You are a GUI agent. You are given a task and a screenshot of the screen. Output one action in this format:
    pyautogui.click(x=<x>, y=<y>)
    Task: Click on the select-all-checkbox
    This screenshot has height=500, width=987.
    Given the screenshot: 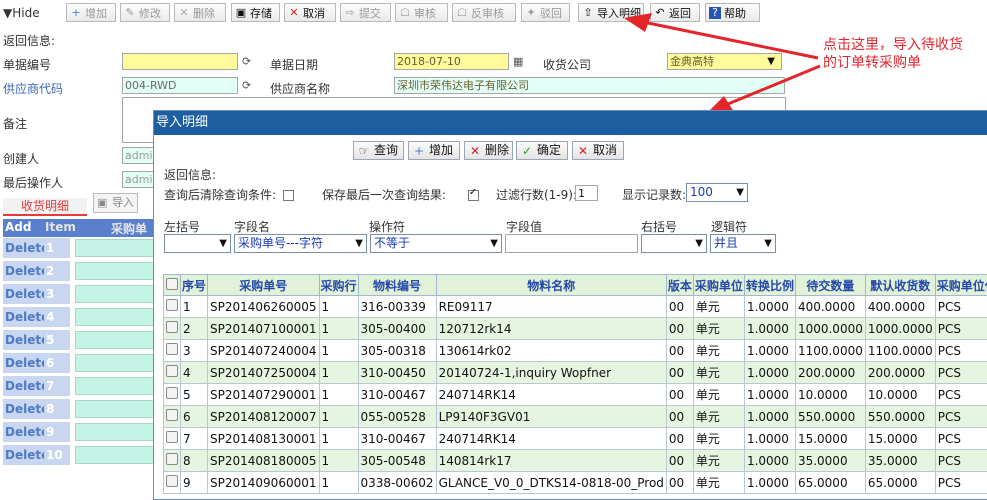 What is the action you would take?
    pyautogui.click(x=172, y=284)
    